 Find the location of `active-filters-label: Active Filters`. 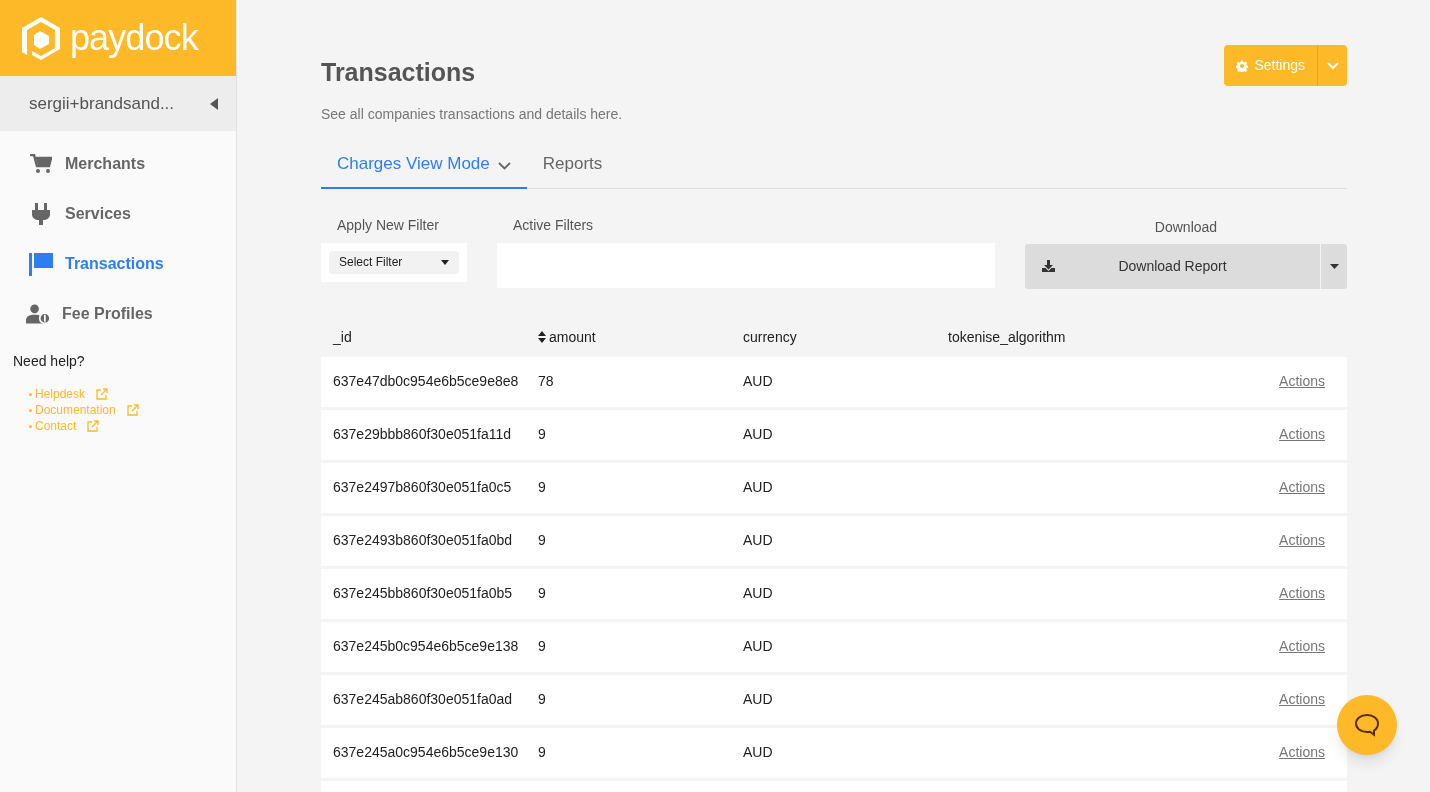

active-filters-label: Active Filters is located at coordinates (553, 225).